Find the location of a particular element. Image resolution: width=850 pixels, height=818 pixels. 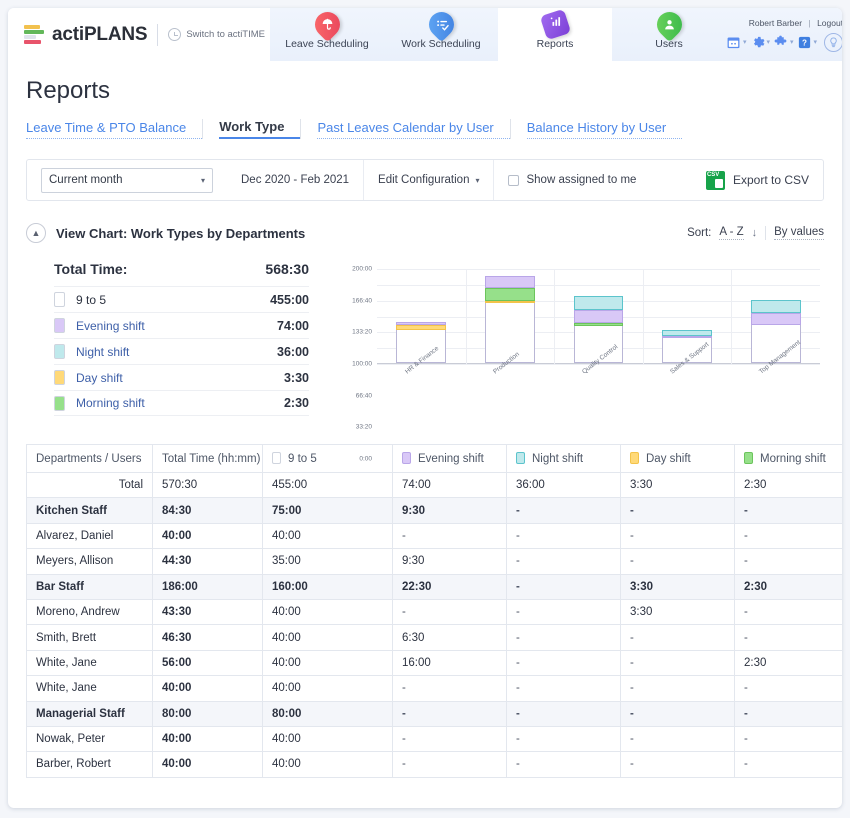

table-column-header-label: Departments / Users is located at coordinates (89, 458).